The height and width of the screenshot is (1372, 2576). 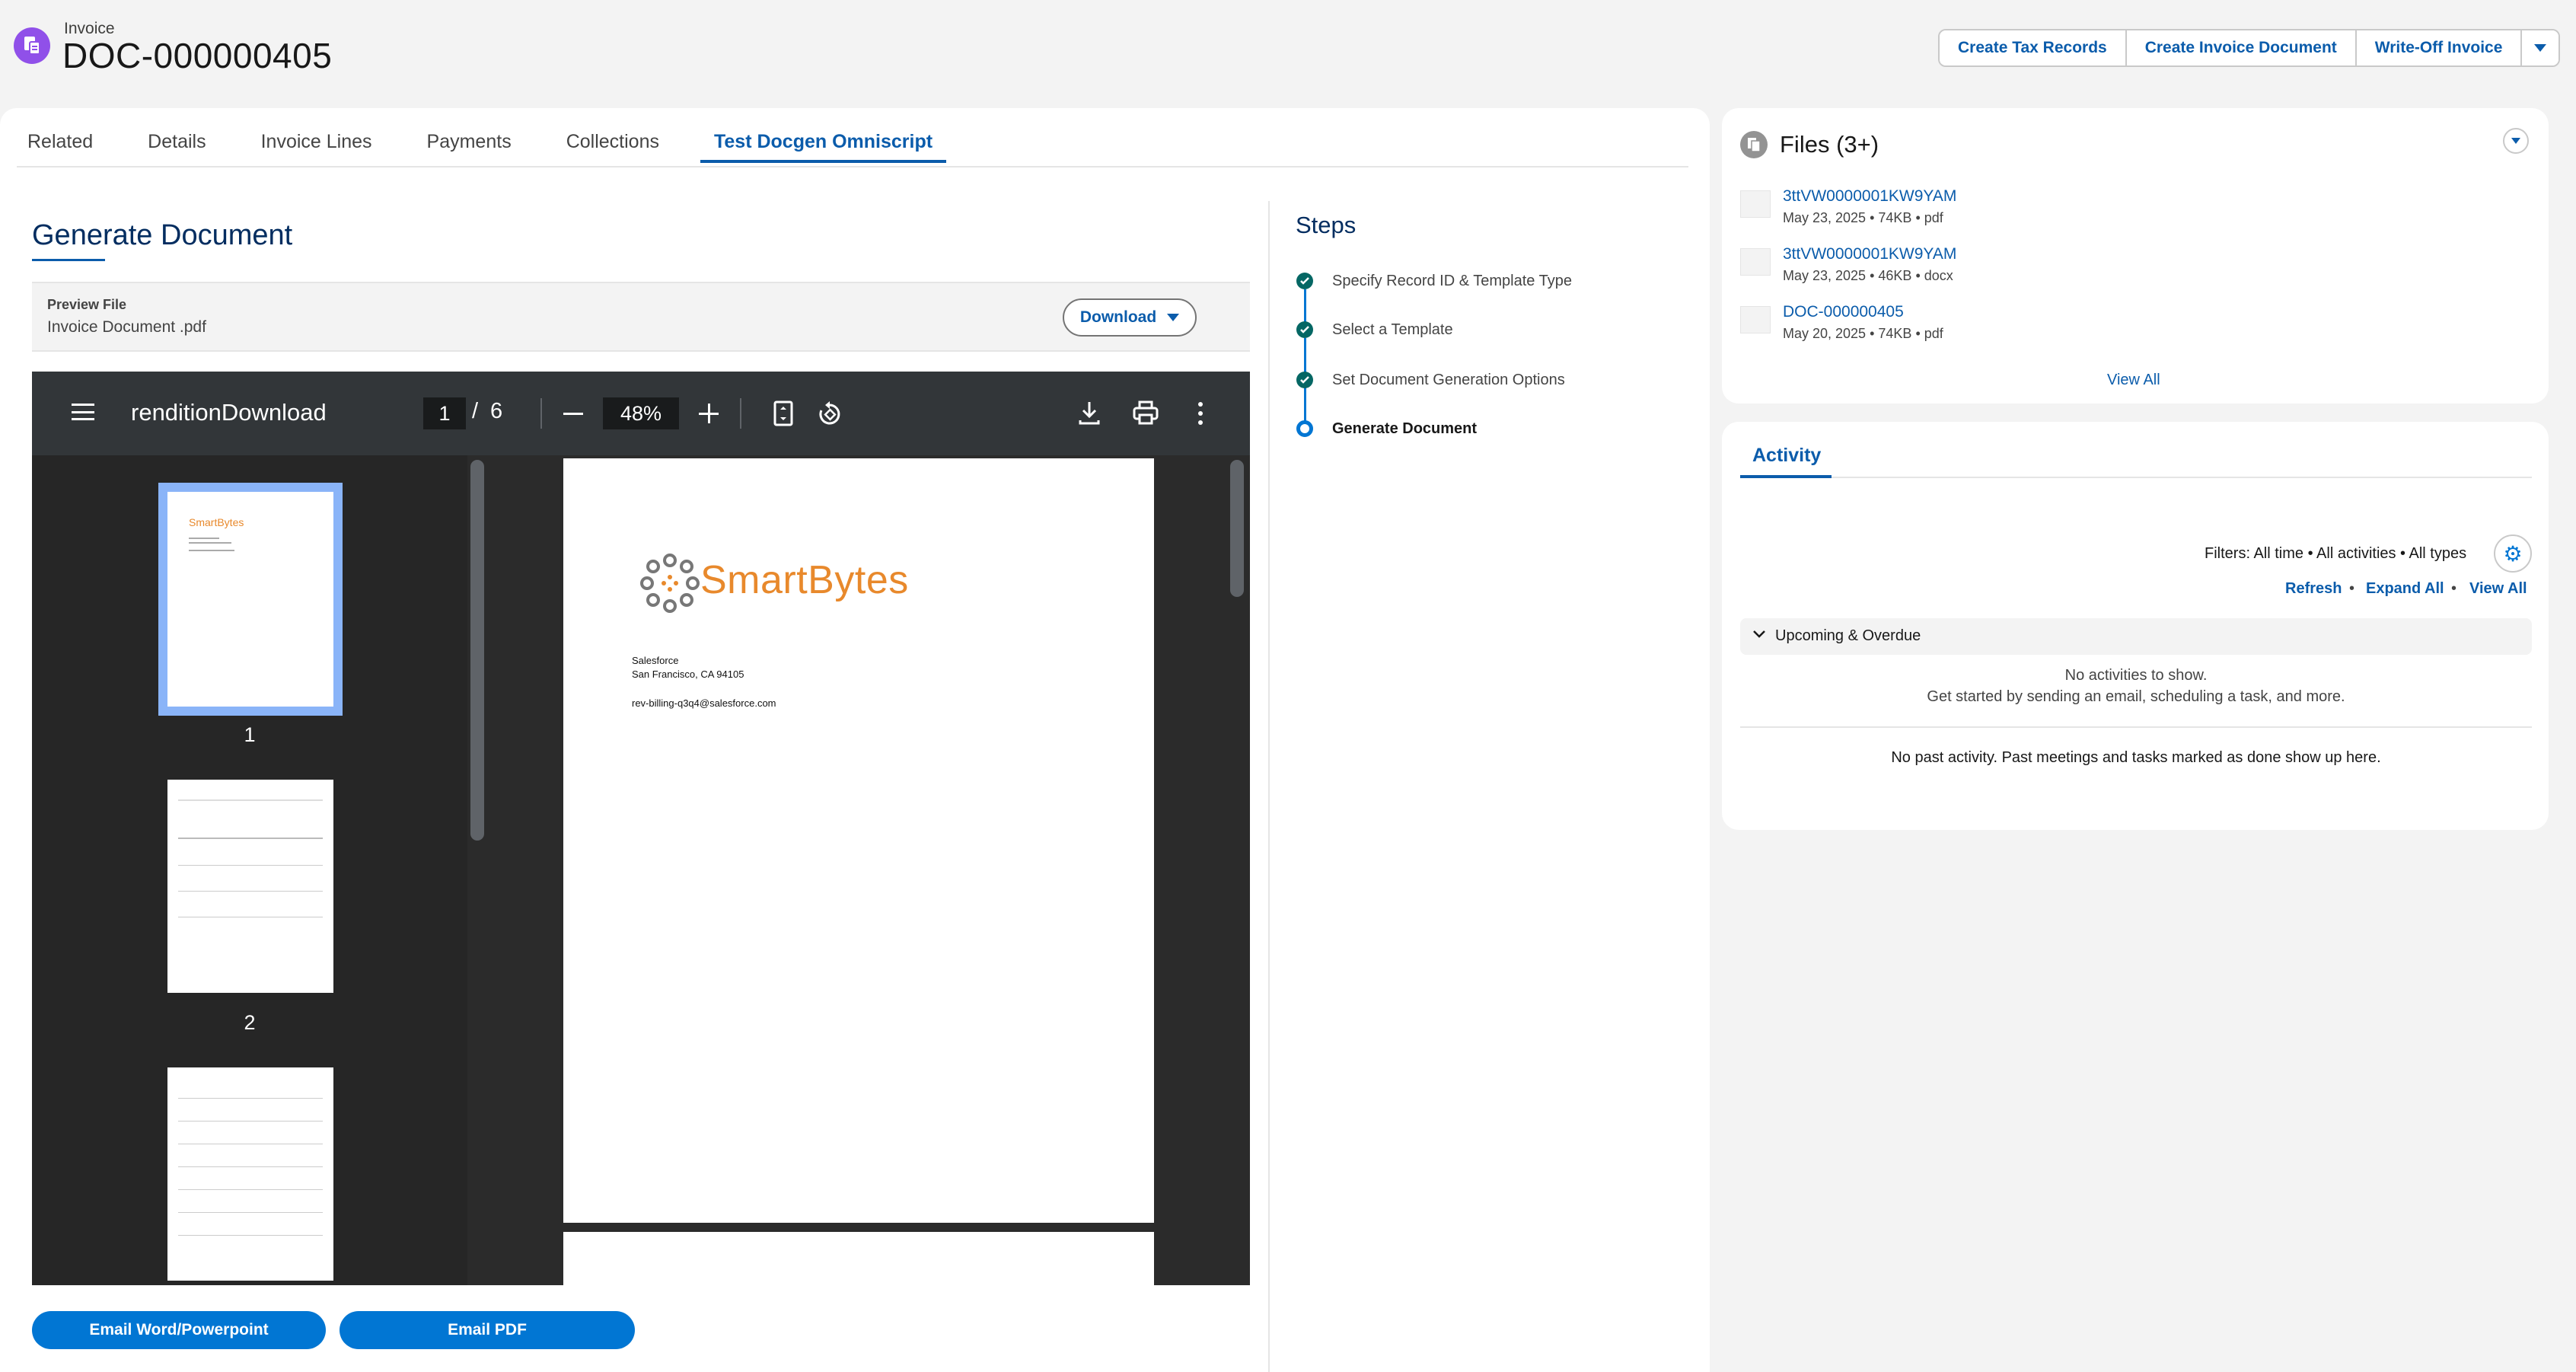 I want to click on email-pdf-button: Email PDF, so click(x=488, y=1330).